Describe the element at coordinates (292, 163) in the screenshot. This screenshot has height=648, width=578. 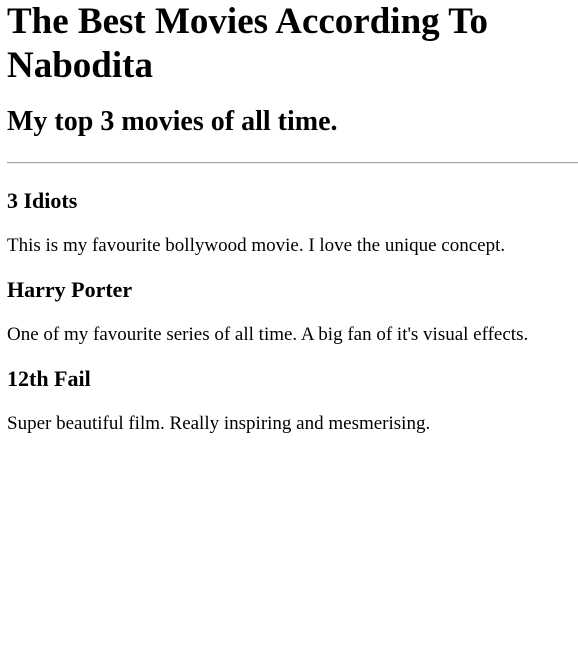
I see `divider` at that location.